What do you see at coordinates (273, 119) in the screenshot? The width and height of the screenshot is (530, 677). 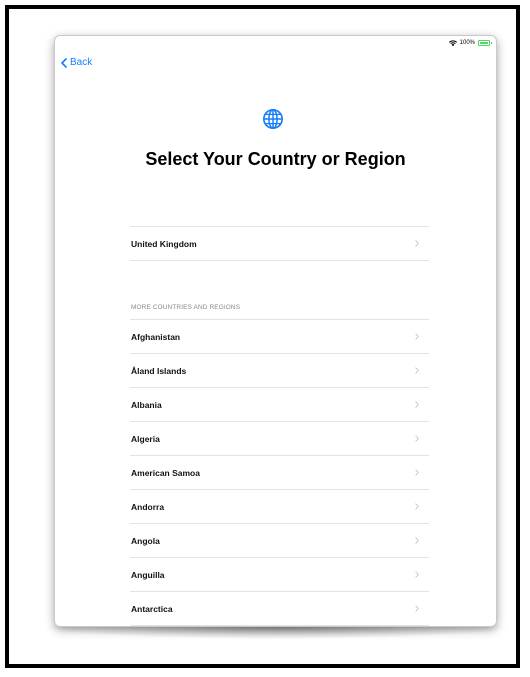 I see `globe-icon` at bounding box center [273, 119].